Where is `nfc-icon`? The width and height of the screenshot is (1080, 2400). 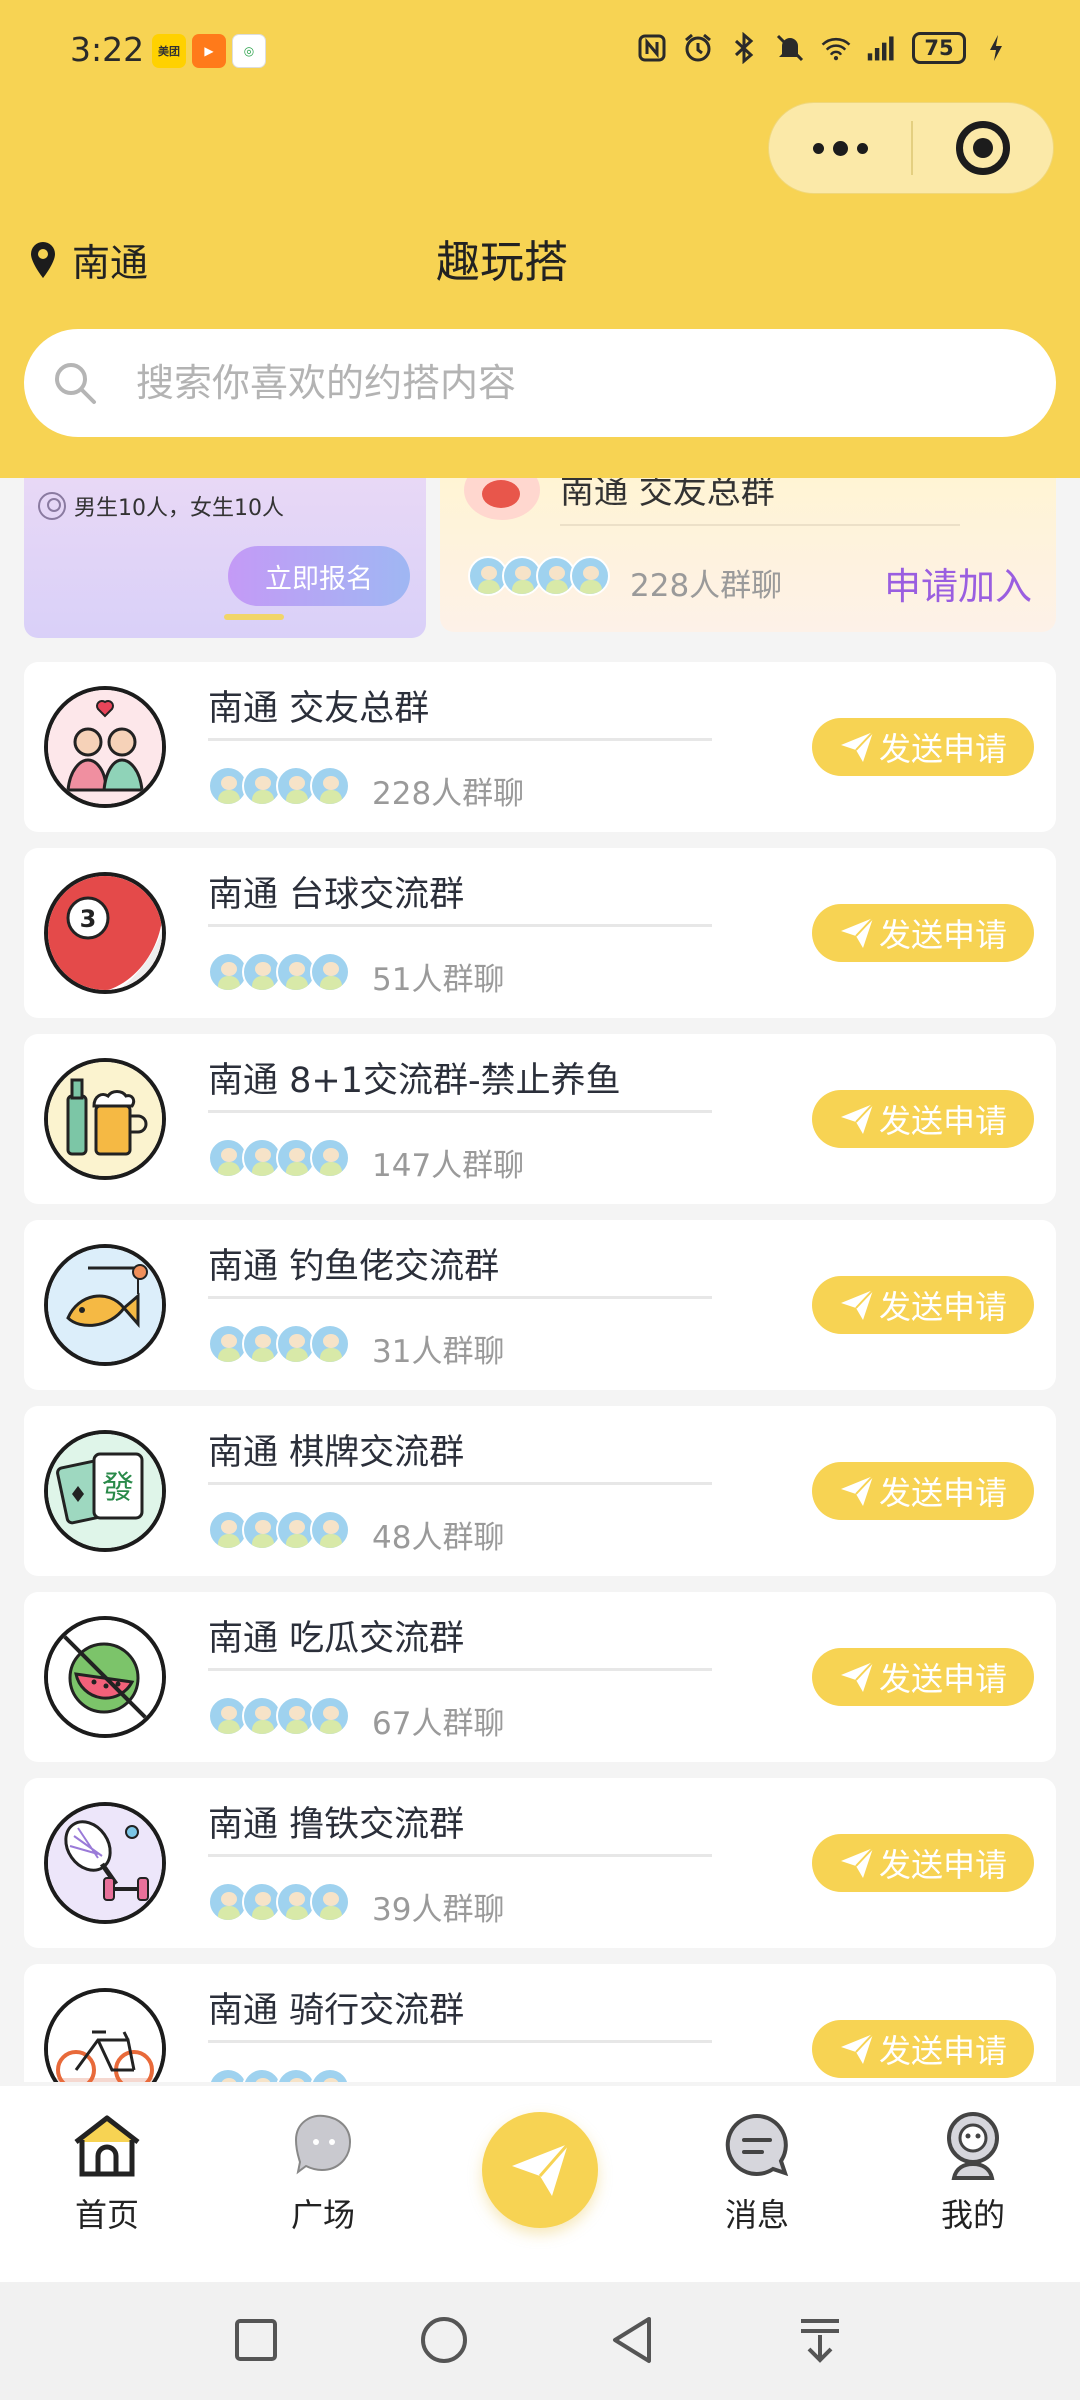
nfc-icon is located at coordinates (652, 48).